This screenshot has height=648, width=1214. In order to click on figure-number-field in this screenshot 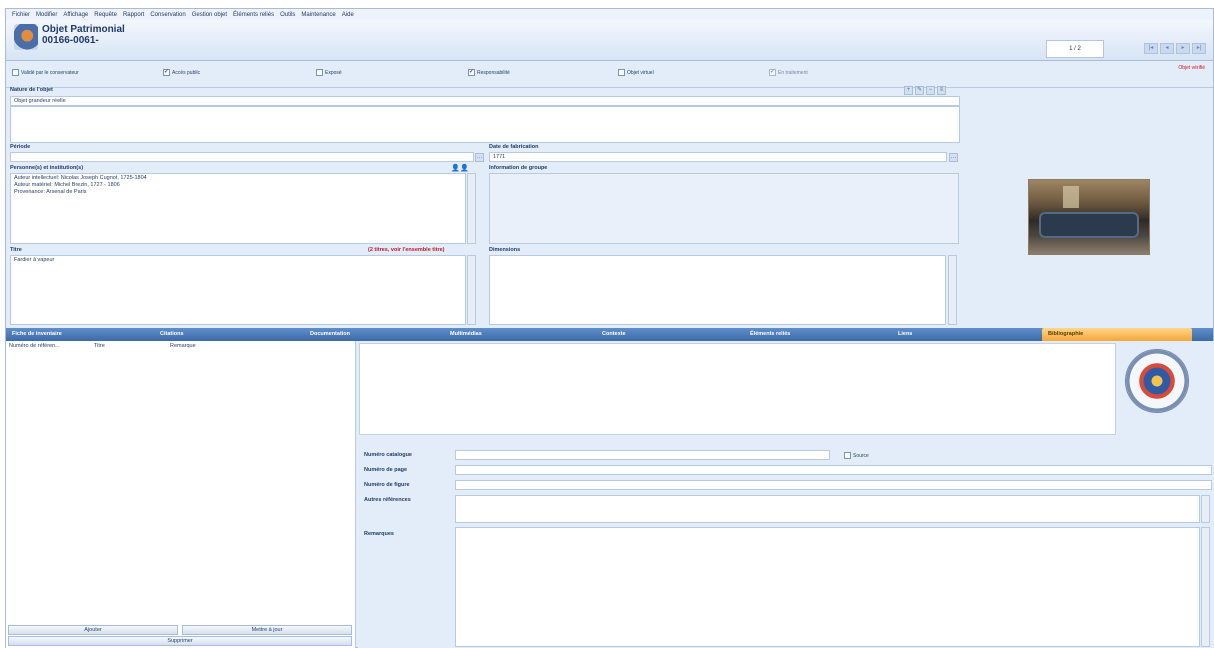, I will do `click(833, 485)`.